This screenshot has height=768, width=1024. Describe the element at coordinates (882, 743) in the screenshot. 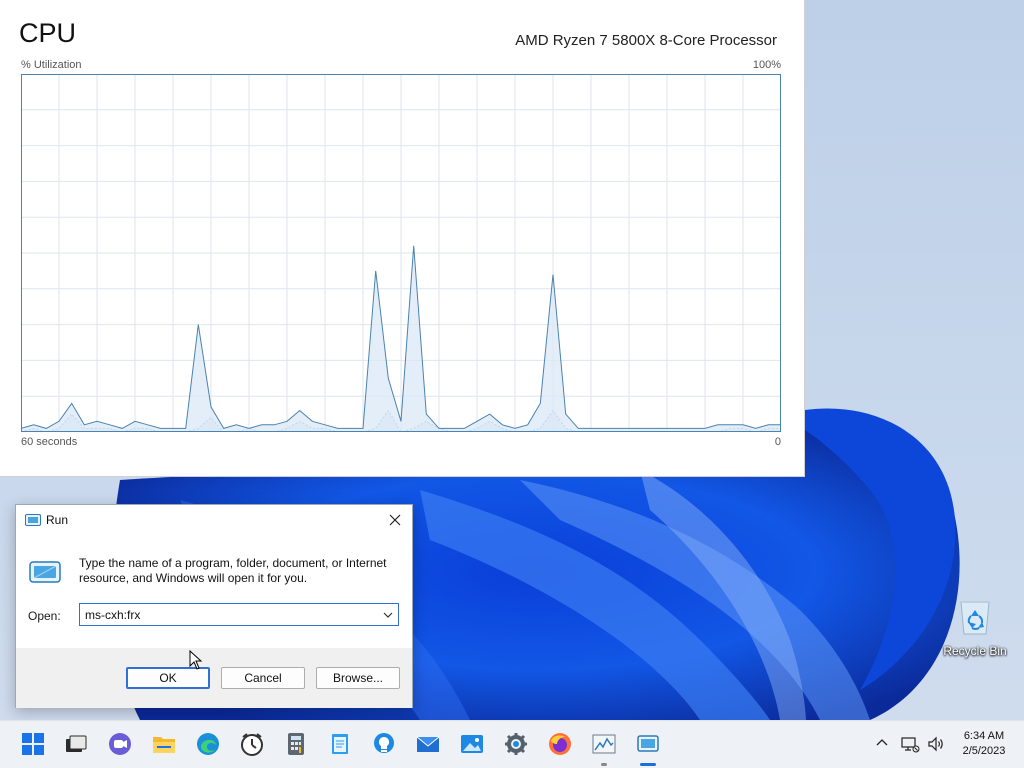

I see `chevron-up-icon` at that location.